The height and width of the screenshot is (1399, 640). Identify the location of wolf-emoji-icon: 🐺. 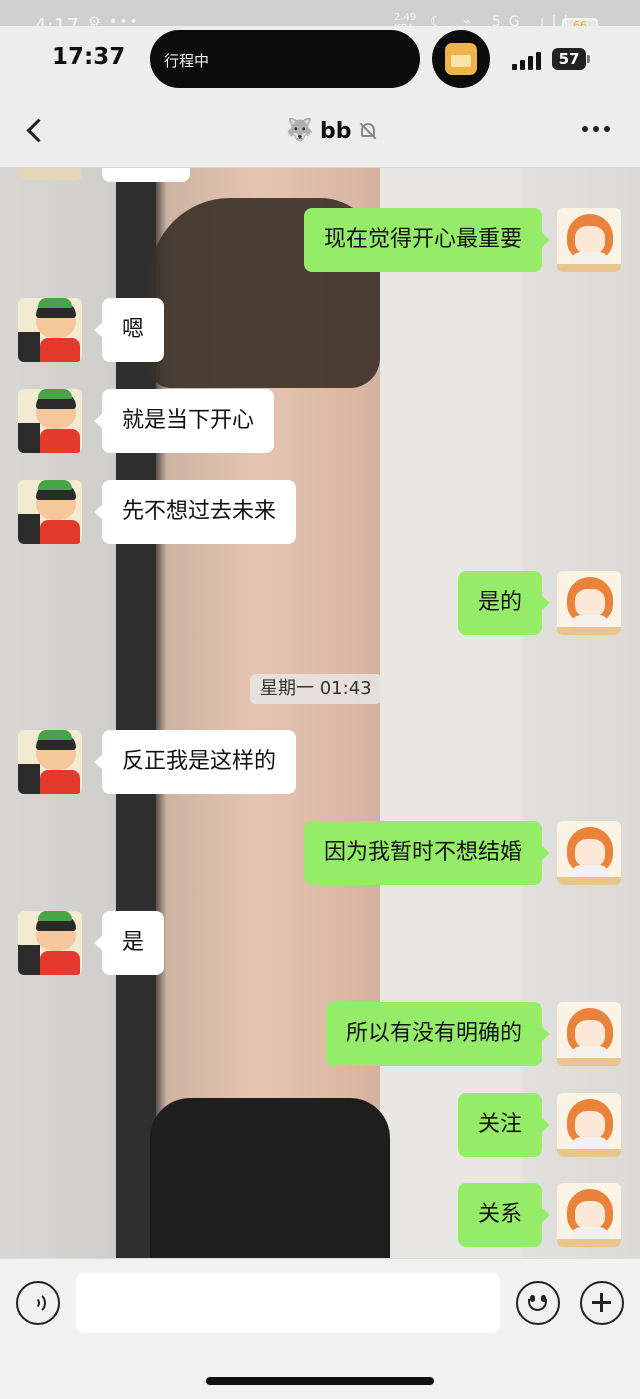
(300, 130).